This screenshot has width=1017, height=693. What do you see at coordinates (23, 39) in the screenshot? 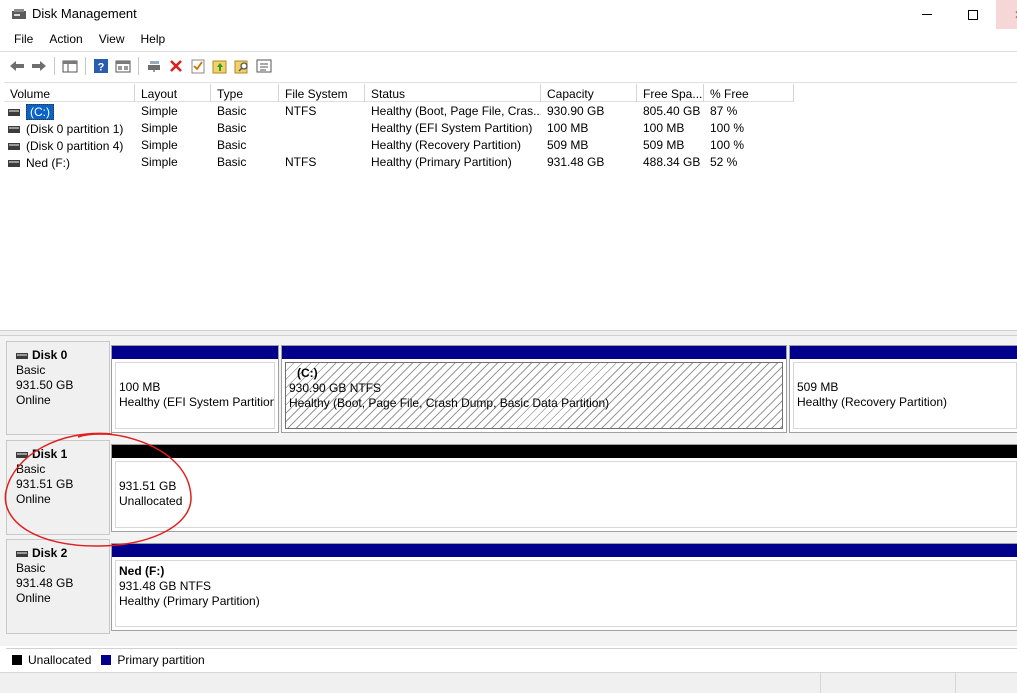
I see `menu-file: File` at bounding box center [23, 39].